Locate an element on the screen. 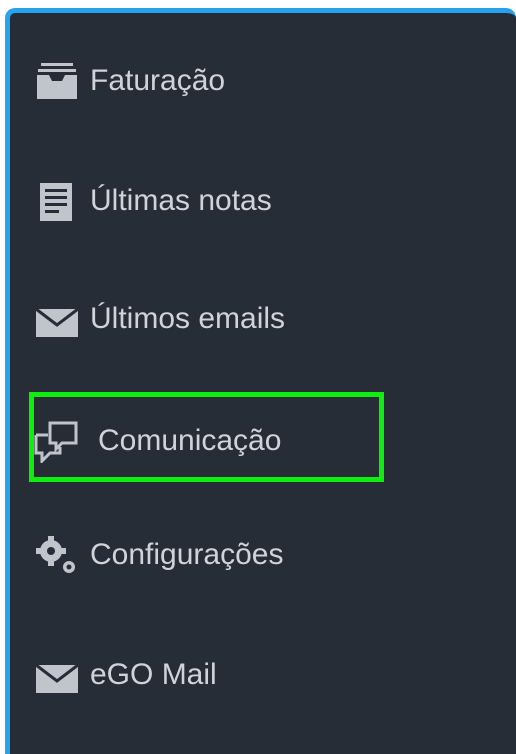 The image size is (516, 754). menu-item-label: Últimas notas is located at coordinates (181, 200).